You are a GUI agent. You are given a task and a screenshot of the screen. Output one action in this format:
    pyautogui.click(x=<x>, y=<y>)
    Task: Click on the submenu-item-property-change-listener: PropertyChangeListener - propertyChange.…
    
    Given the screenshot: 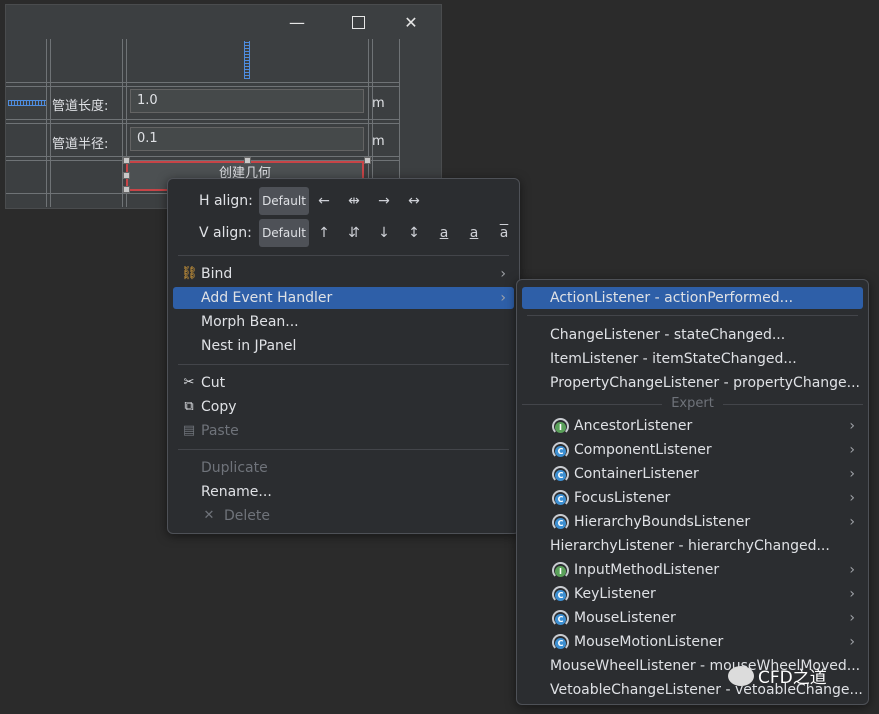 What is the action you would take?
    pyautogui.click(x=692, y=383)
    